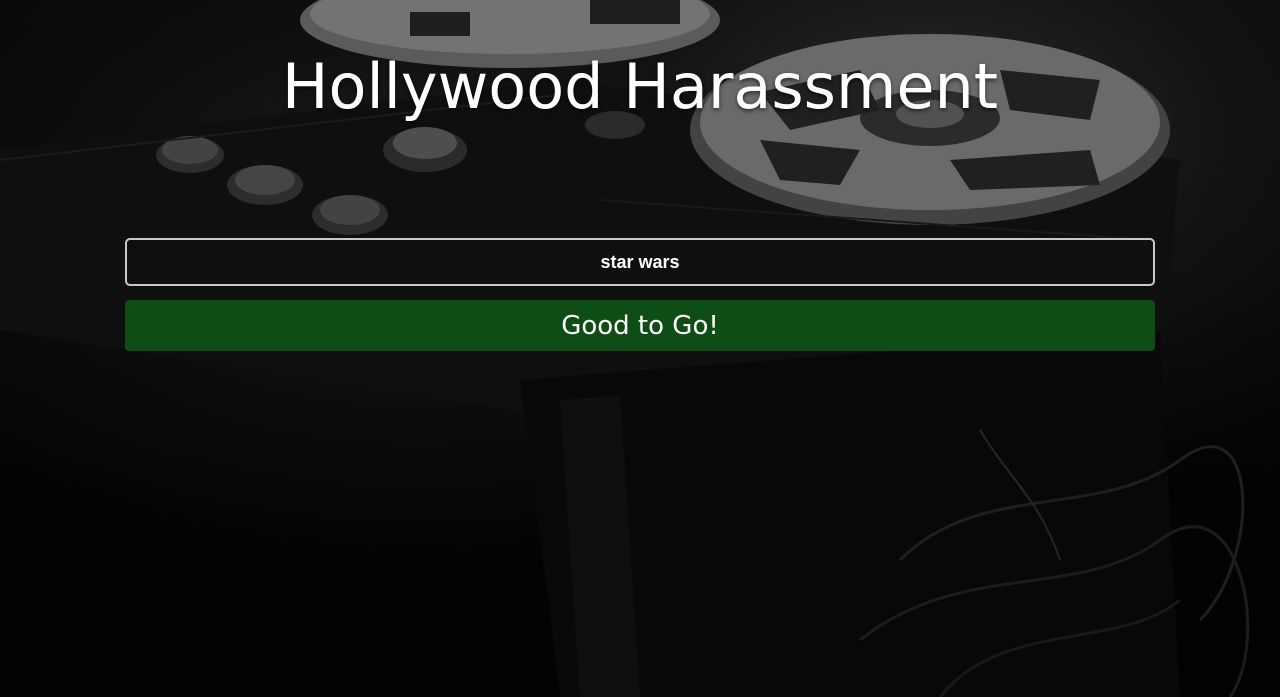 The height and width of the screenshot is (697, 1280). I want to click on page-title: Hollywood Harassment, so click(640, 86).